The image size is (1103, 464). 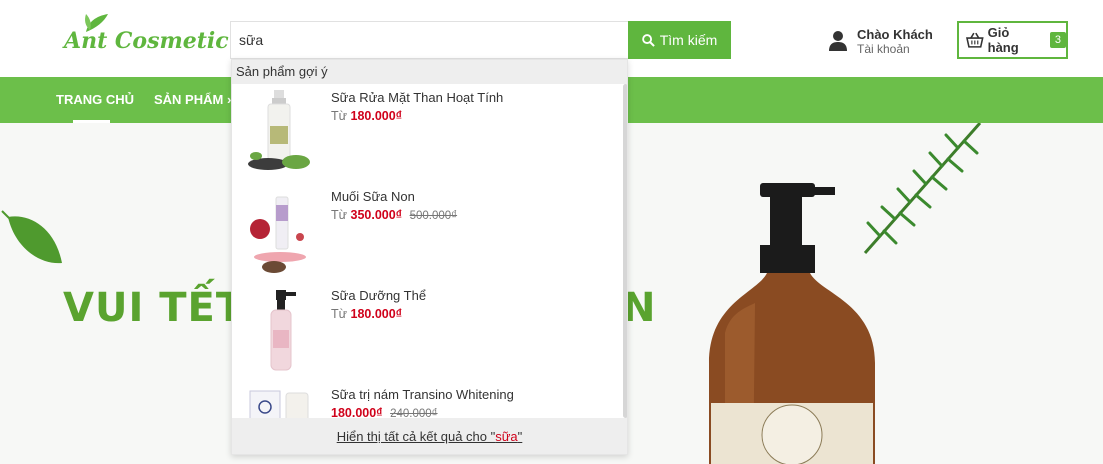 I want to click on logo: Ant Cosmetic, so click(x=146, y=36).